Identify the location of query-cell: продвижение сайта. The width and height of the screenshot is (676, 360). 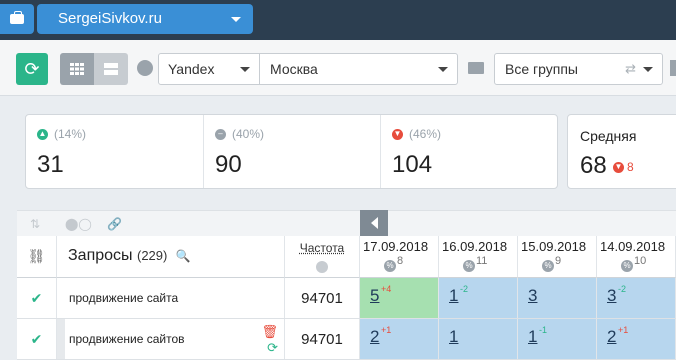
(171, 298).